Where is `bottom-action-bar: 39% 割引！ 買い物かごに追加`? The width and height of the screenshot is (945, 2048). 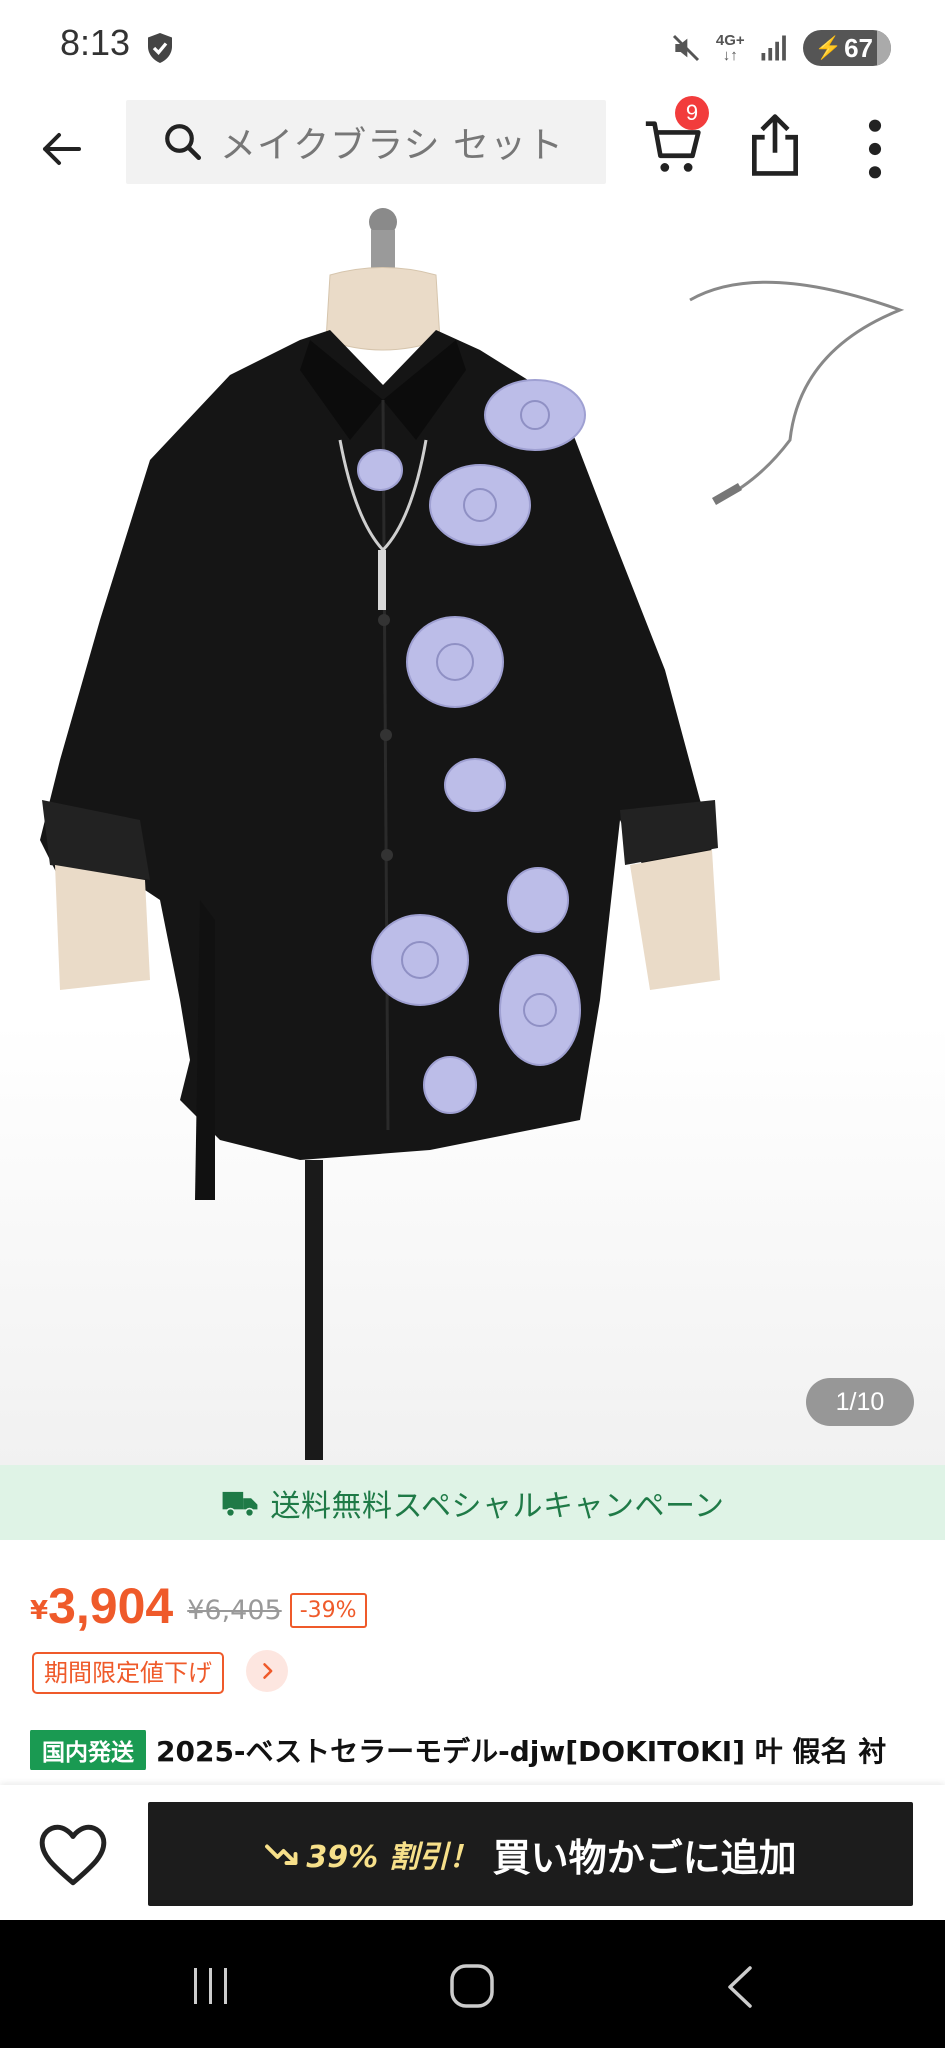
bottom-action-bar: 39% 割引！ 買い物かごに追加 is located at coordinates (472, 1852).